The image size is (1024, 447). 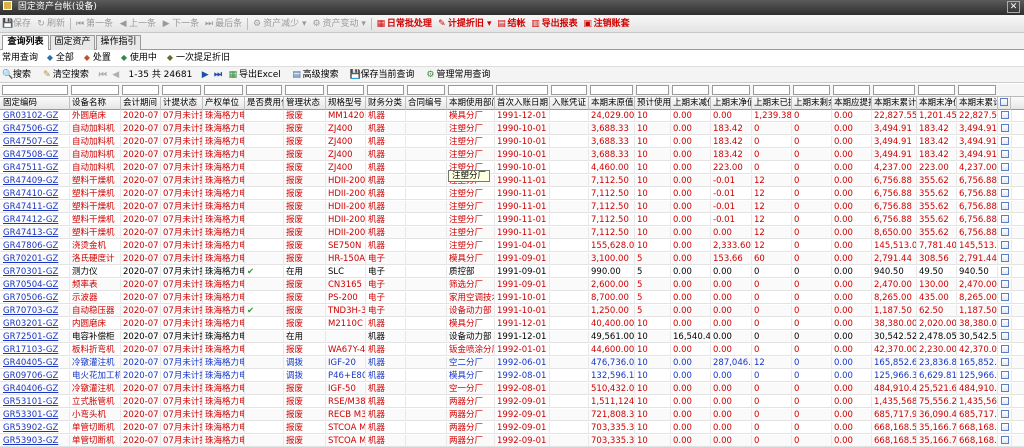 I want to click on asset-code-link: GR47806-GZ, so click(x=35, y=246).